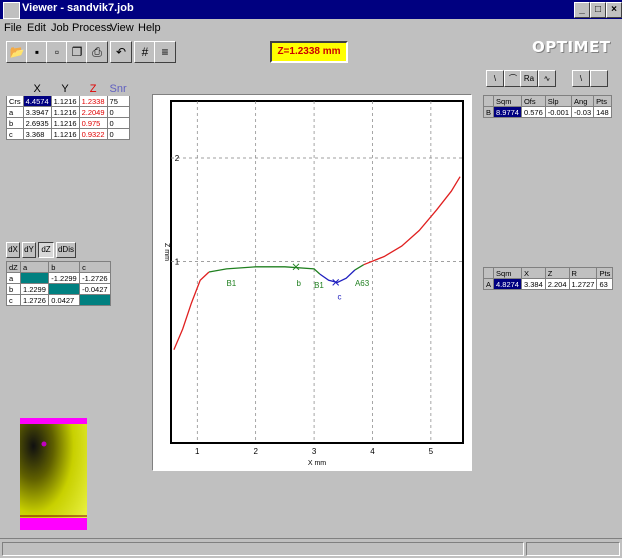  I want to click on status-cell-main, so click(263, 549).